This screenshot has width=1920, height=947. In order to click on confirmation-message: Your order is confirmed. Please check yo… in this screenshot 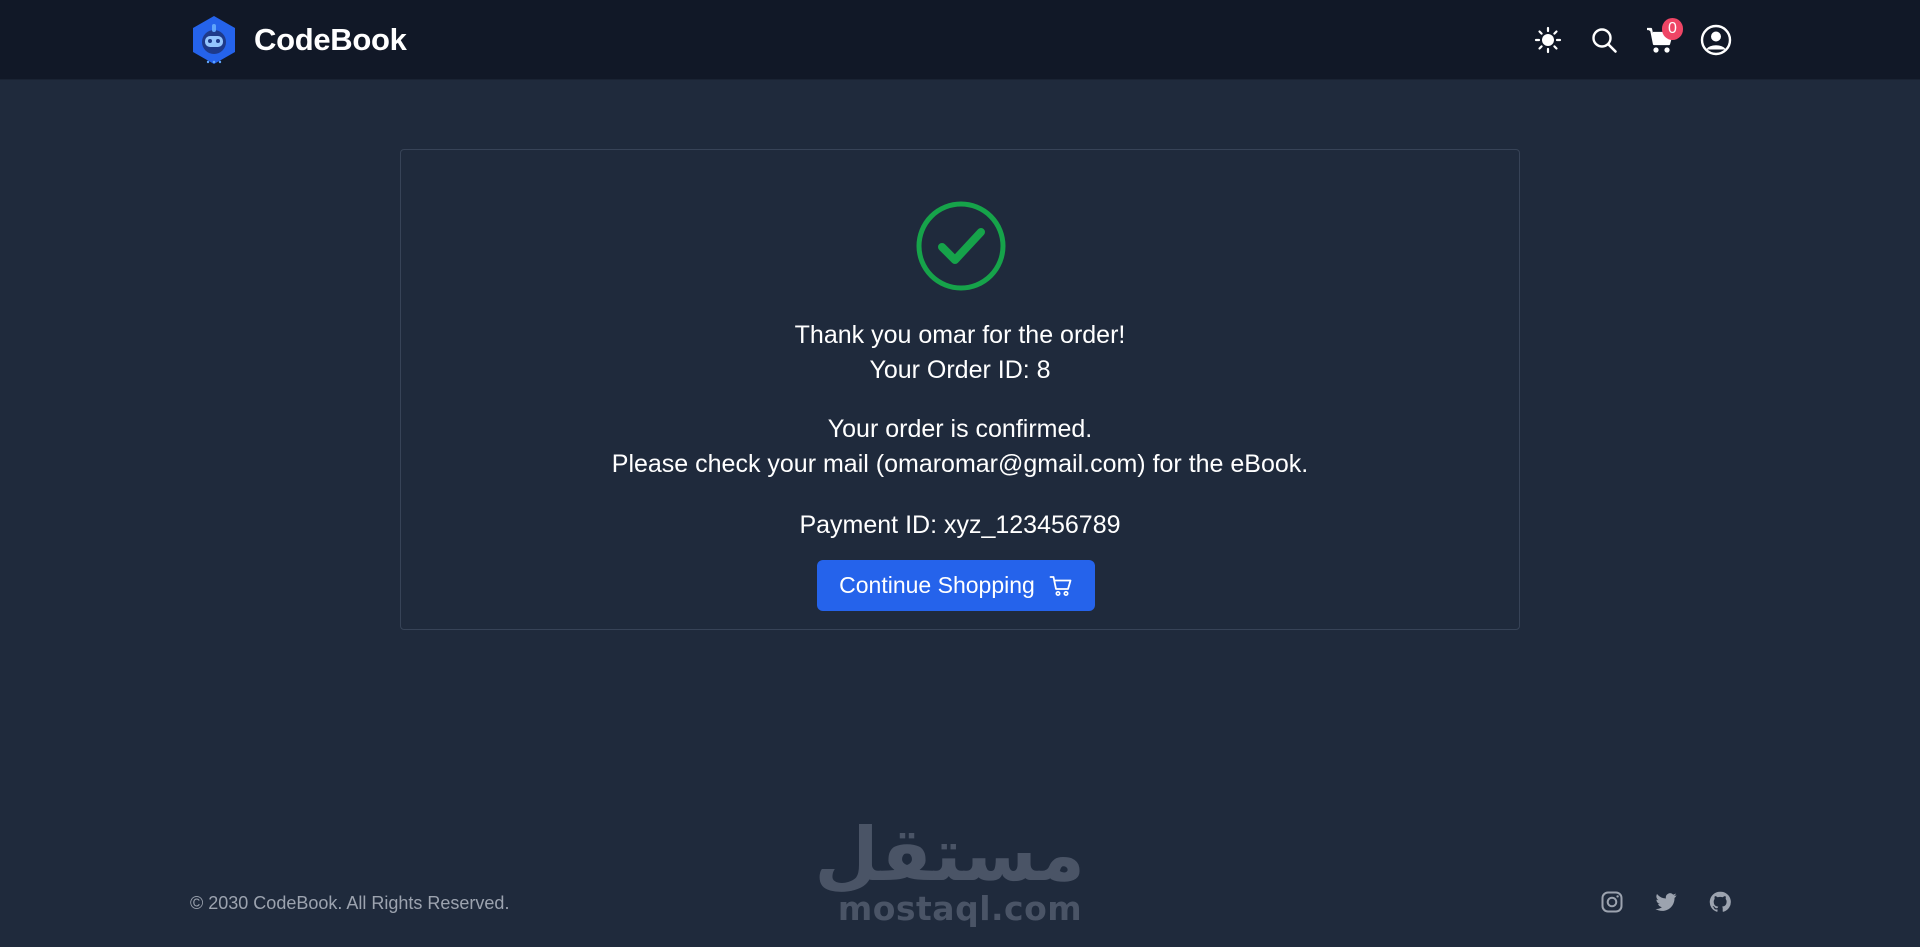, I will do `click(960, 447)`.